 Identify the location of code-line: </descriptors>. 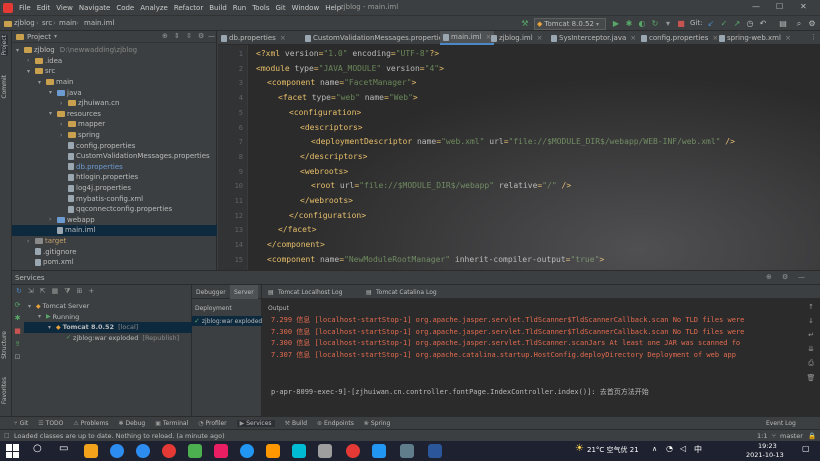
(333, 156).